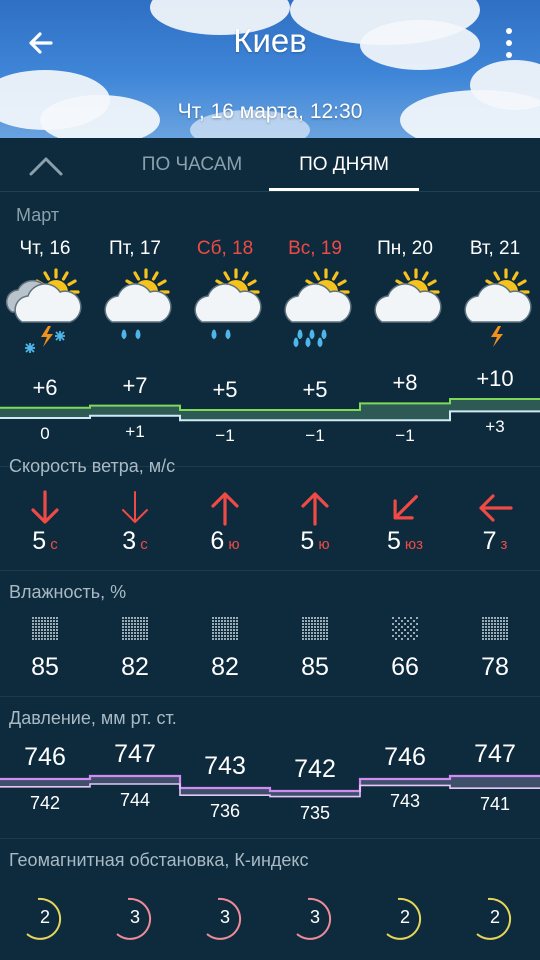  What do you see at coordinates (45, 387) in the screenshot?
I see `temp-max: +6` at bounding box center [45, 387].